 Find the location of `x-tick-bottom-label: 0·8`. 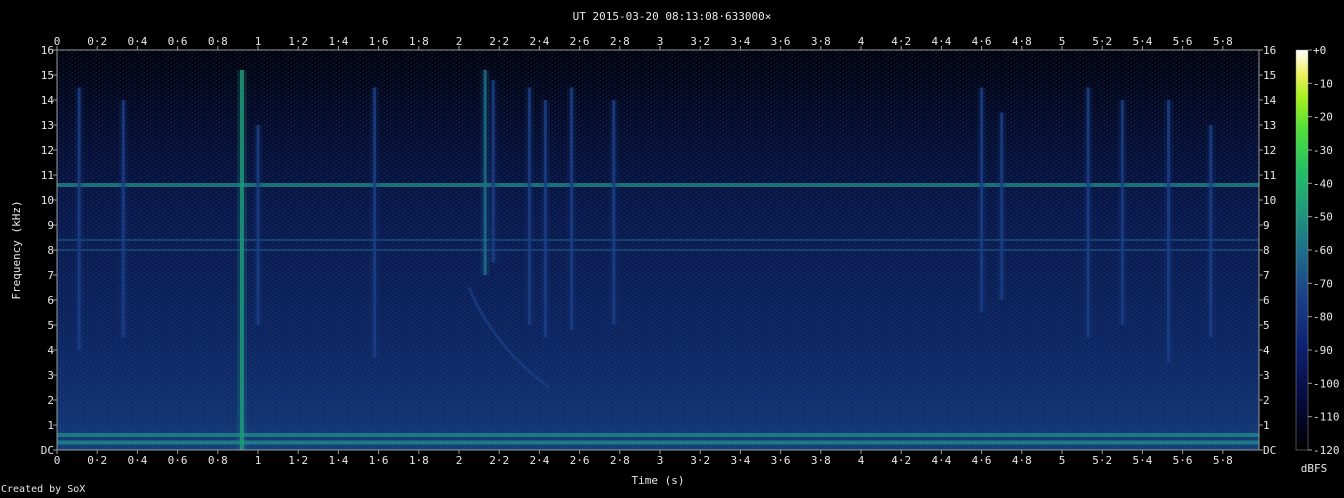

x-tick-bottom-label: 0·8 is located at coordinates (218, 460).